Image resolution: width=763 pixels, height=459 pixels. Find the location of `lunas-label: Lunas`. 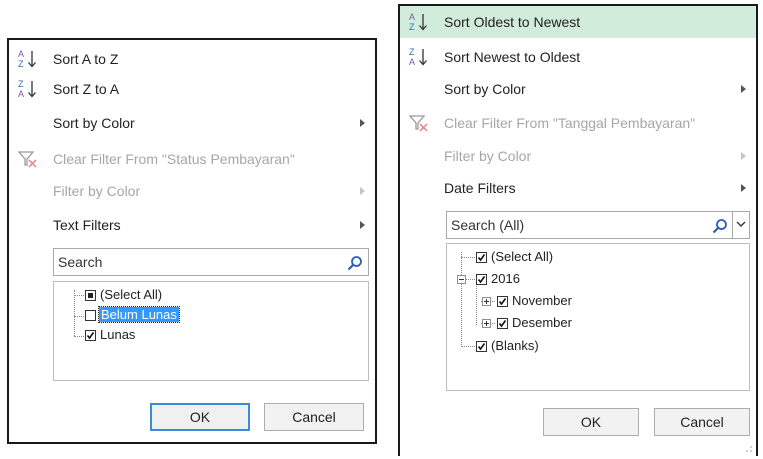

lunas-label: Lunas is located at coordinates (118, 334).